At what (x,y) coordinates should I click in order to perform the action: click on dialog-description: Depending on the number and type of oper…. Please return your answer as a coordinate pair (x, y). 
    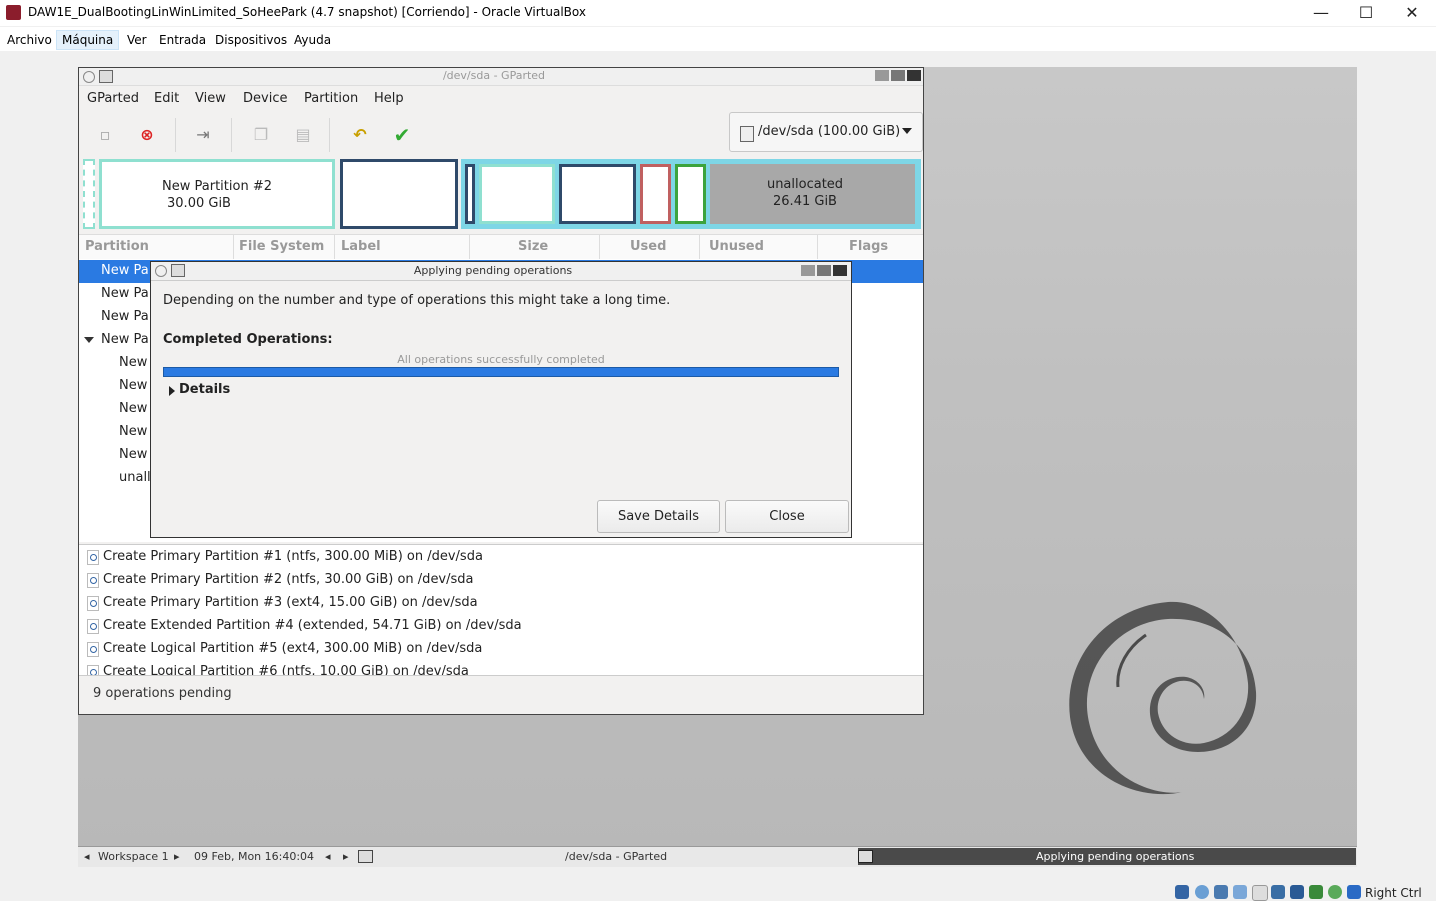
    Looking at the image, I should click on (417, 300).